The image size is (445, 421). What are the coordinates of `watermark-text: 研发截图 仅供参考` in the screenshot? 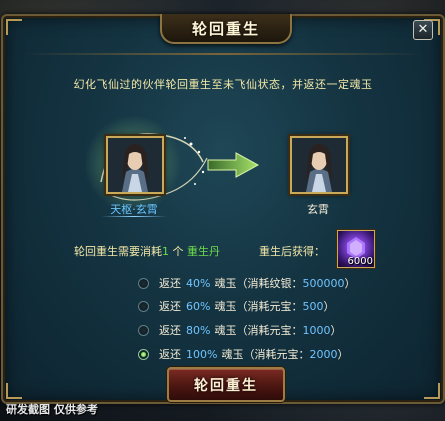 It's located at (52, 409).